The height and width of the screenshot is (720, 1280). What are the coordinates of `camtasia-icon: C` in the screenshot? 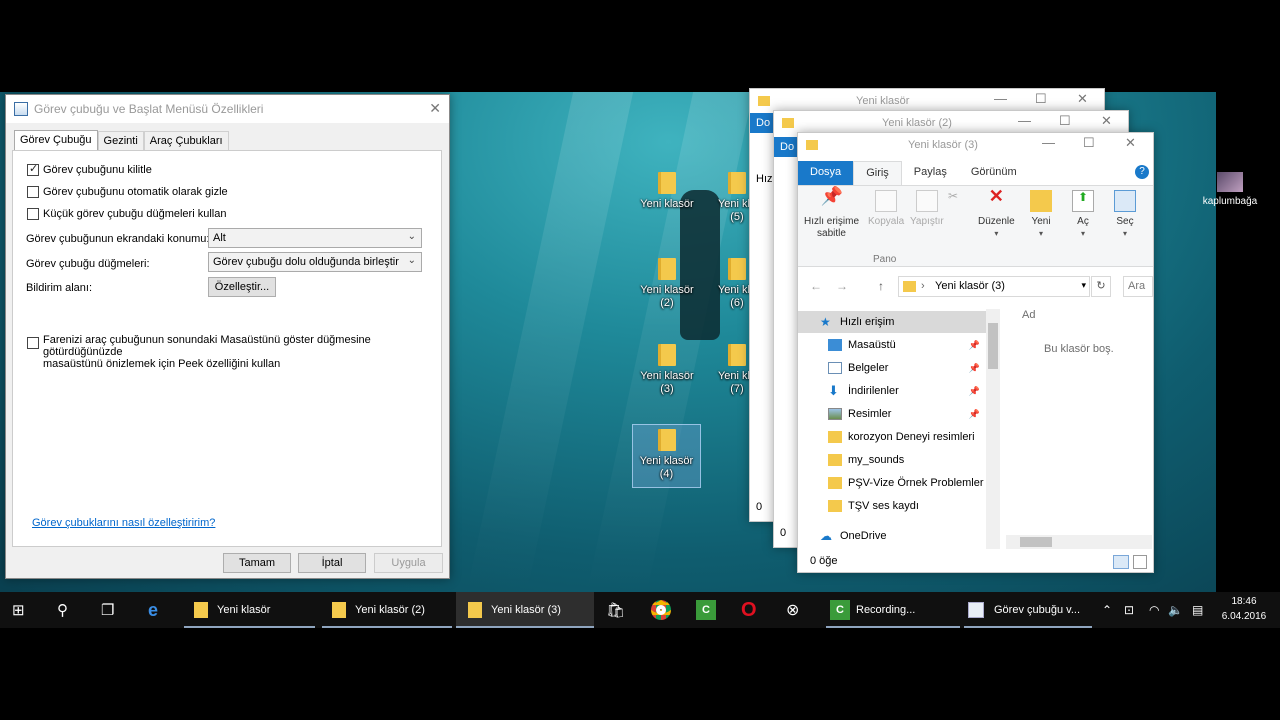 It's located at (706, 610).